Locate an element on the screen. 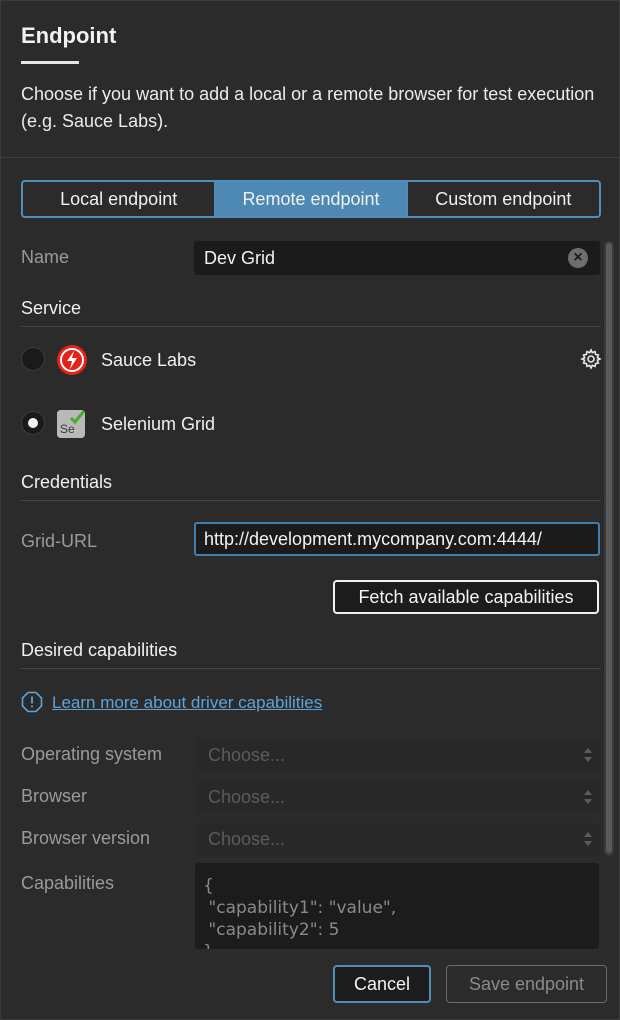 This screenshot has height=1020, width=620. sauce-labs-logo is located at coordinates (72, 360).